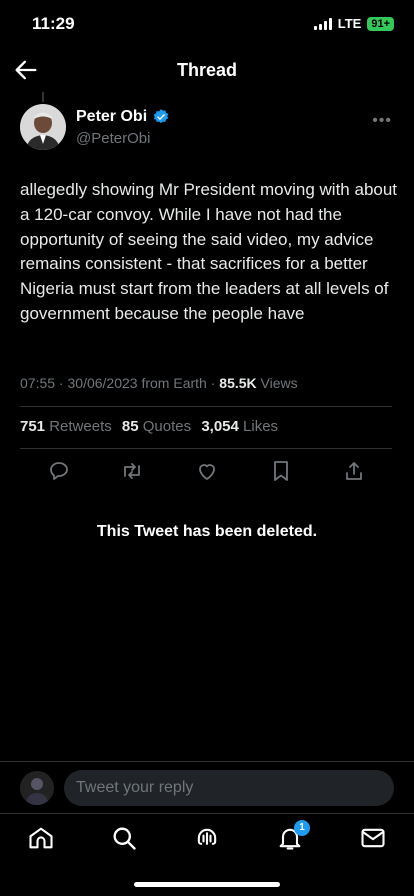  What do you see at coordinates (113, 138) in the screenshot?
I see `author-handle: @PeterObi` at bounding box center [113, 138].